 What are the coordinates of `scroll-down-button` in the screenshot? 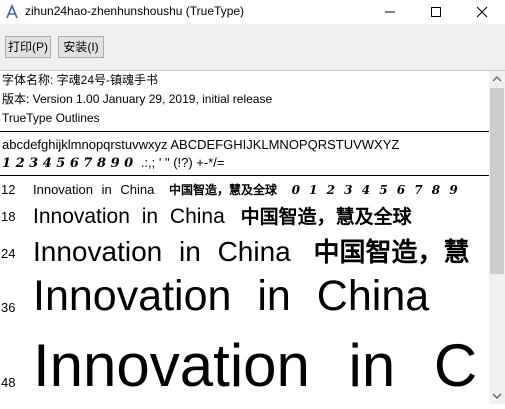 It's located at (497, 396).